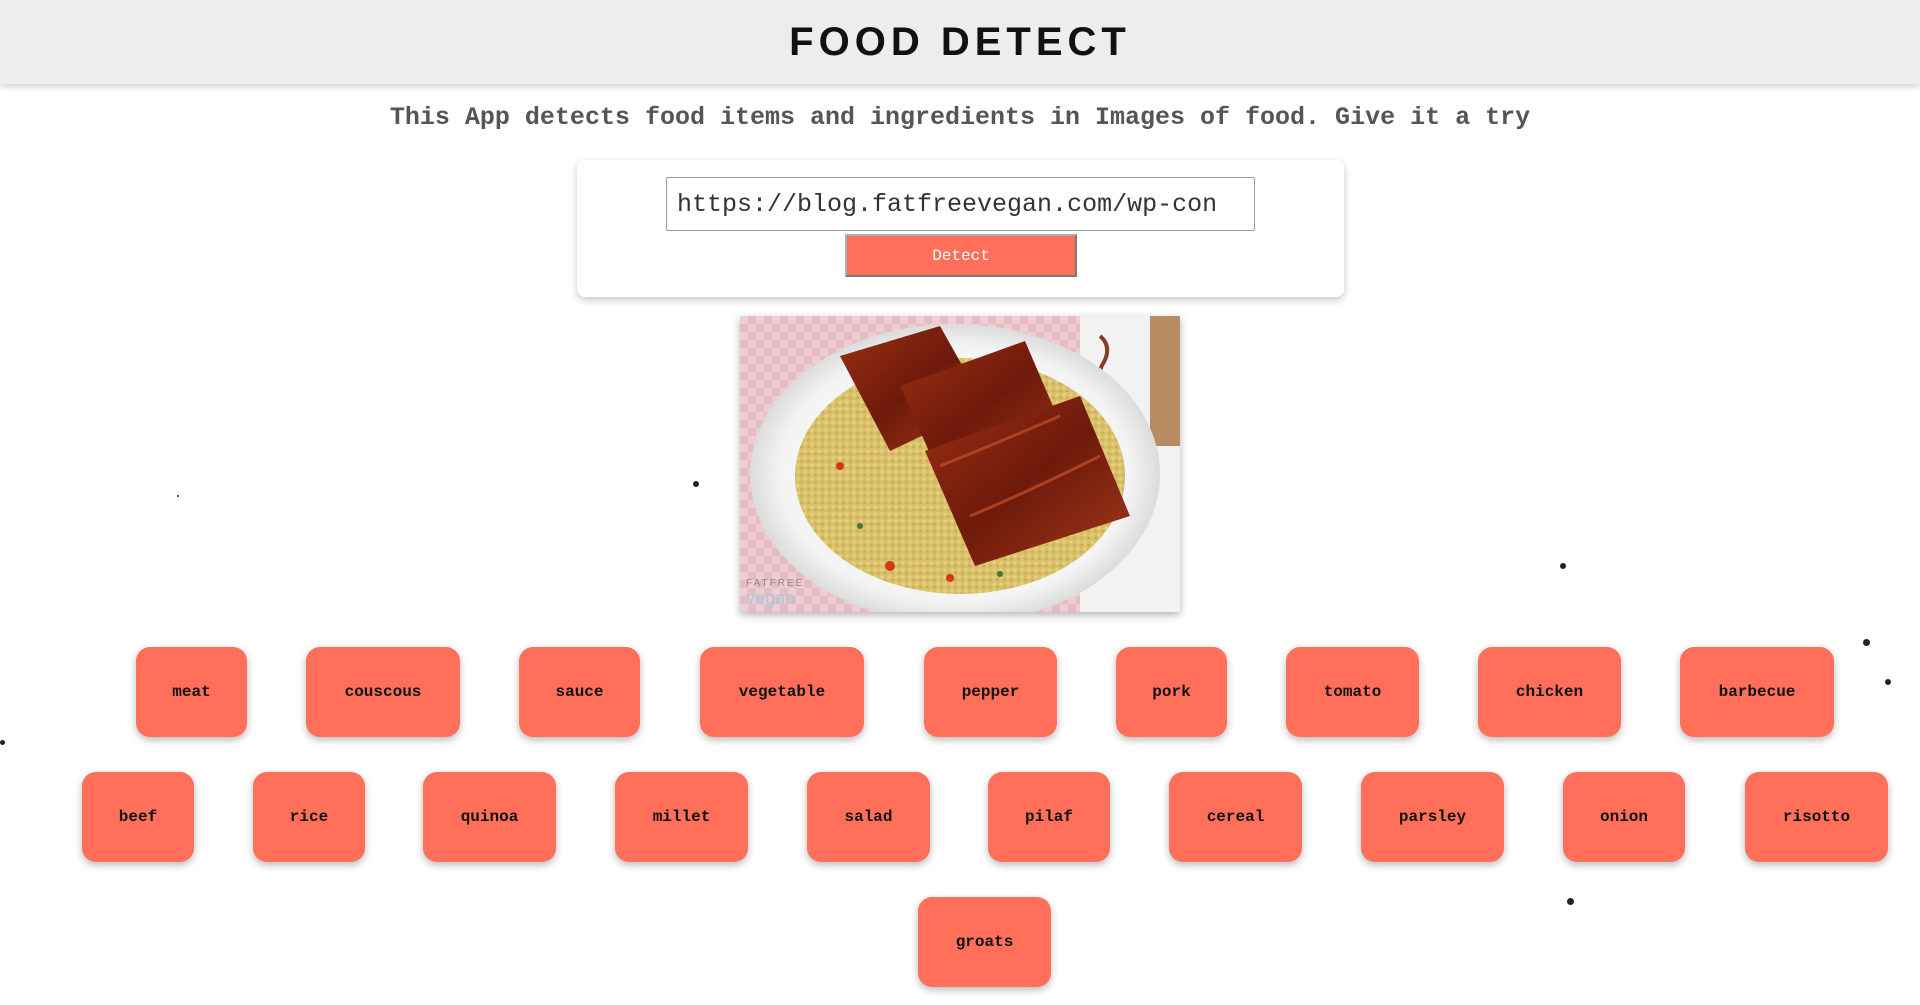  What do you see at coordinates (782, 692) in the screenshot?
I see `tag-vegetable: vegetable` at bounding box center [782, 692].